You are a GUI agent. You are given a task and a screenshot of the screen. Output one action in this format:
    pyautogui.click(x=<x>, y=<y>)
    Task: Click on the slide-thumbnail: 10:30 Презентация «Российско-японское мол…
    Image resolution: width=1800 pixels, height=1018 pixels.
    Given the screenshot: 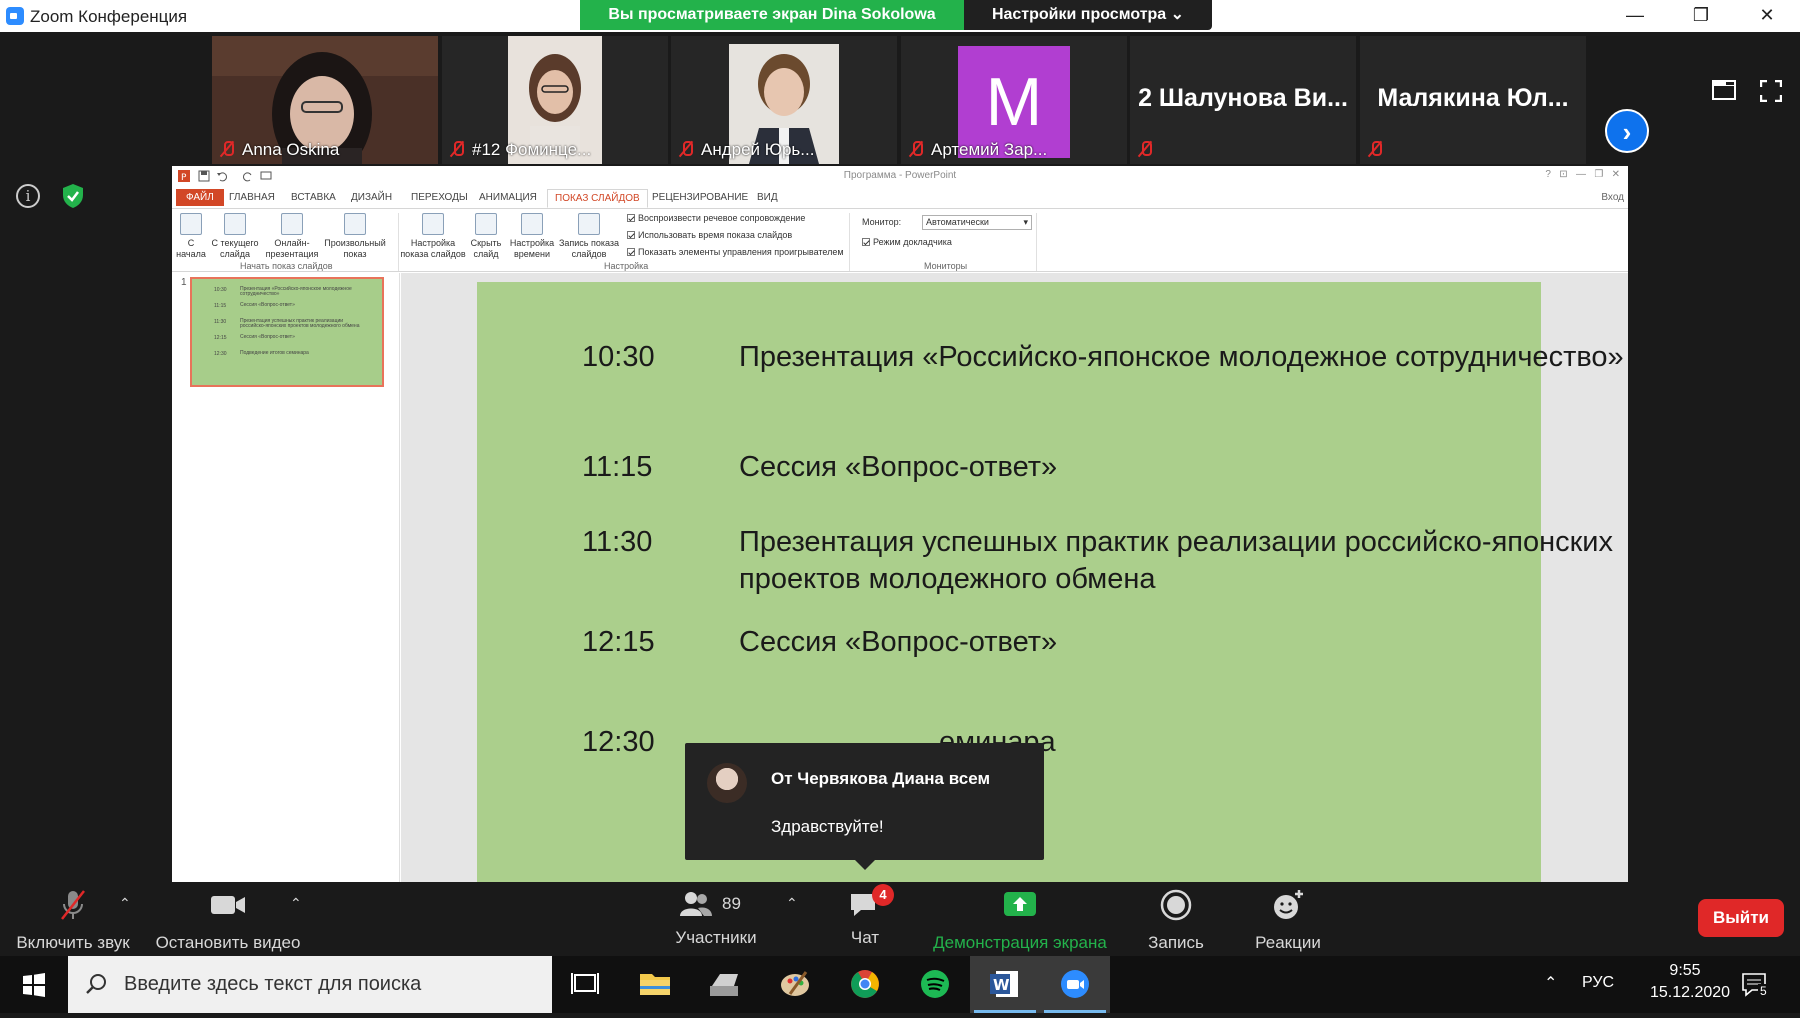 What is the action you would take?
    pyautogui.click(x=287, y=332)
    